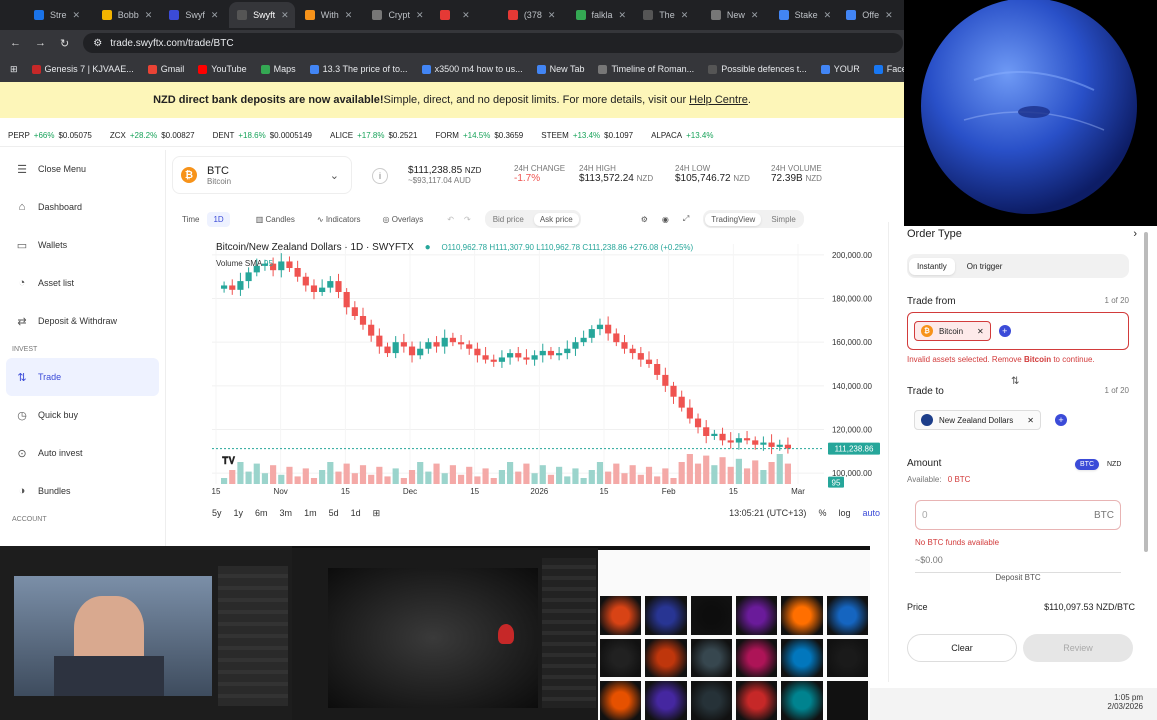 The height and width of the screenshot is (720, 1157). What do you see at coordinates (985, 266) in the screenshot?
I see `on-trigger-button: On trigger` at bounding box center [985, 266].